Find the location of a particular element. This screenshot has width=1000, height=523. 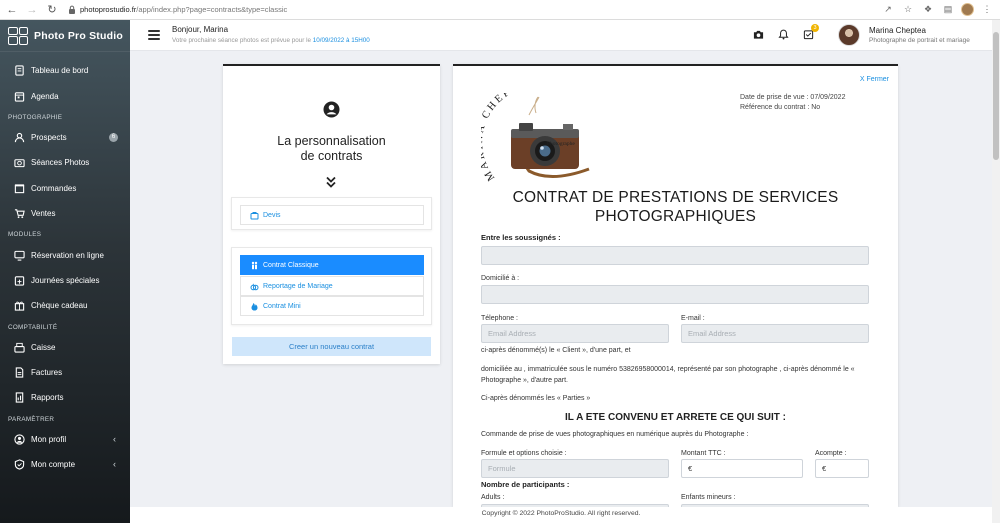

sidebar-item-journees: Journées spéciales is located at coordinates (65, 280).